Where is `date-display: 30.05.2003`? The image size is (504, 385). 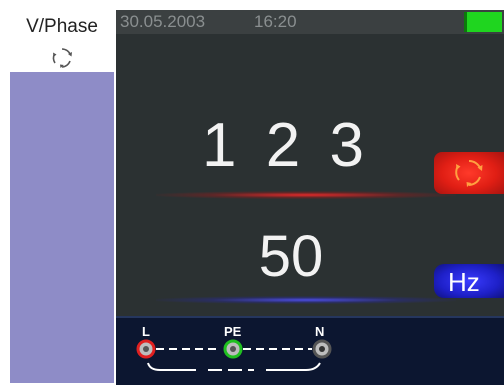 date-display: 30.05.2003 is located at coordinates (163, 21).